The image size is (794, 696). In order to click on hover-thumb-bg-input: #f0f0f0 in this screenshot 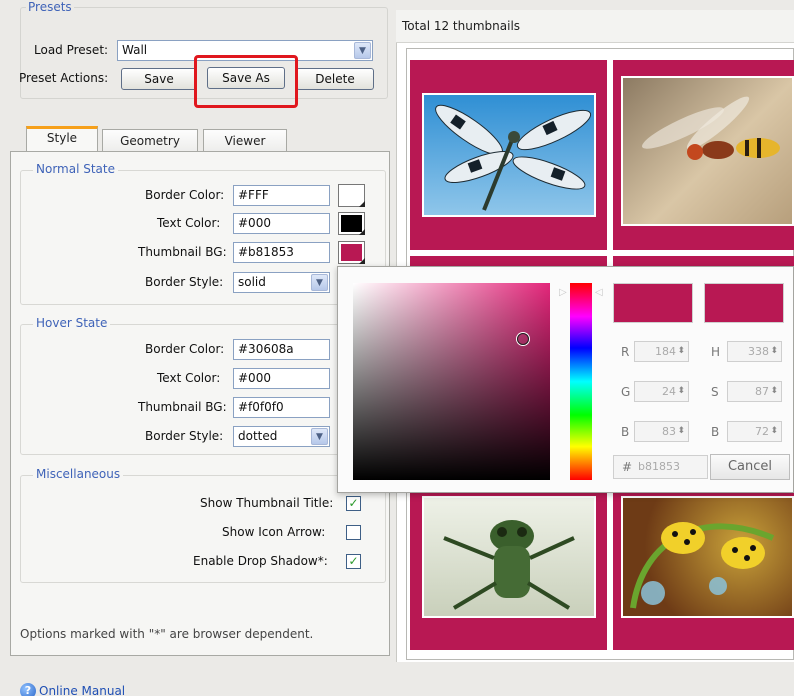, I will do `click(281, 407)`.